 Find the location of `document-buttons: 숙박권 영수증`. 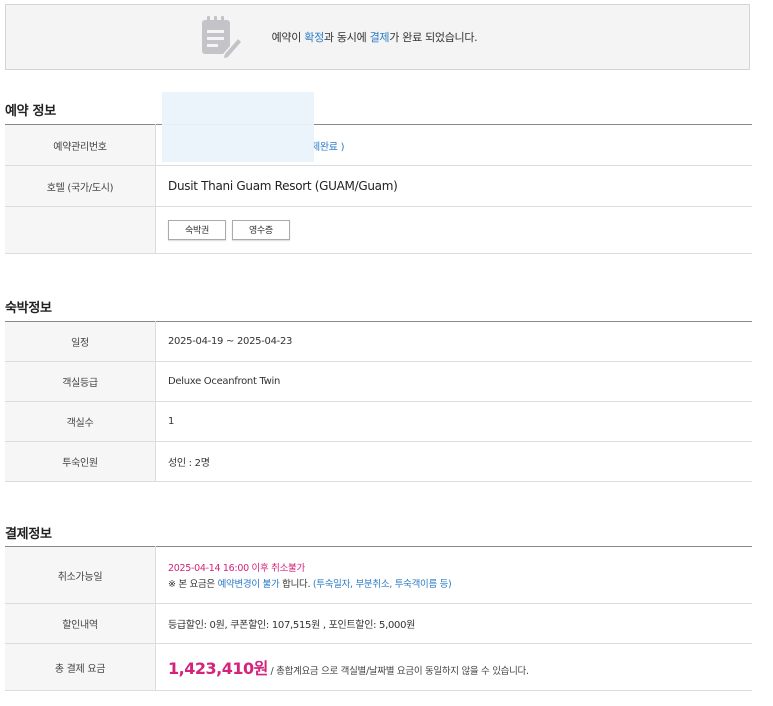

document-buttons: 숙박권 영수증 is located at coordinates (453, 230).